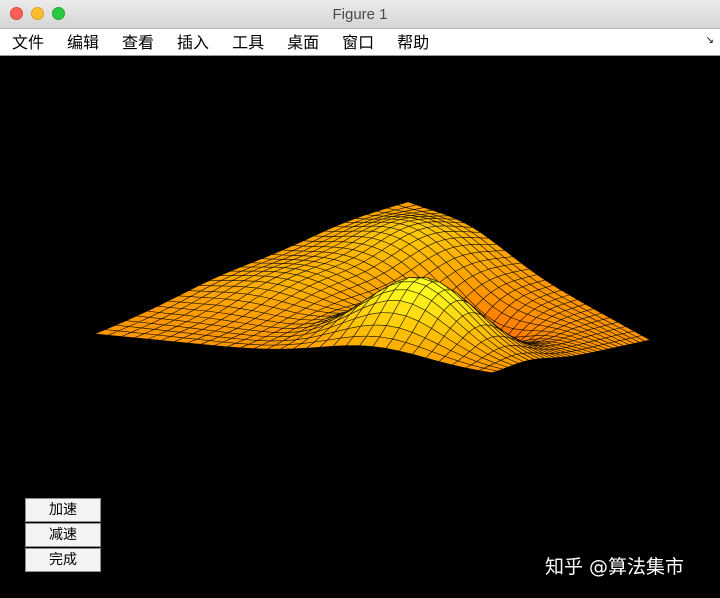  What do you see at coordinates (83, 42) in the screenshot?
I see `menu-edit: 编辑` at bounding box center [83, 42].